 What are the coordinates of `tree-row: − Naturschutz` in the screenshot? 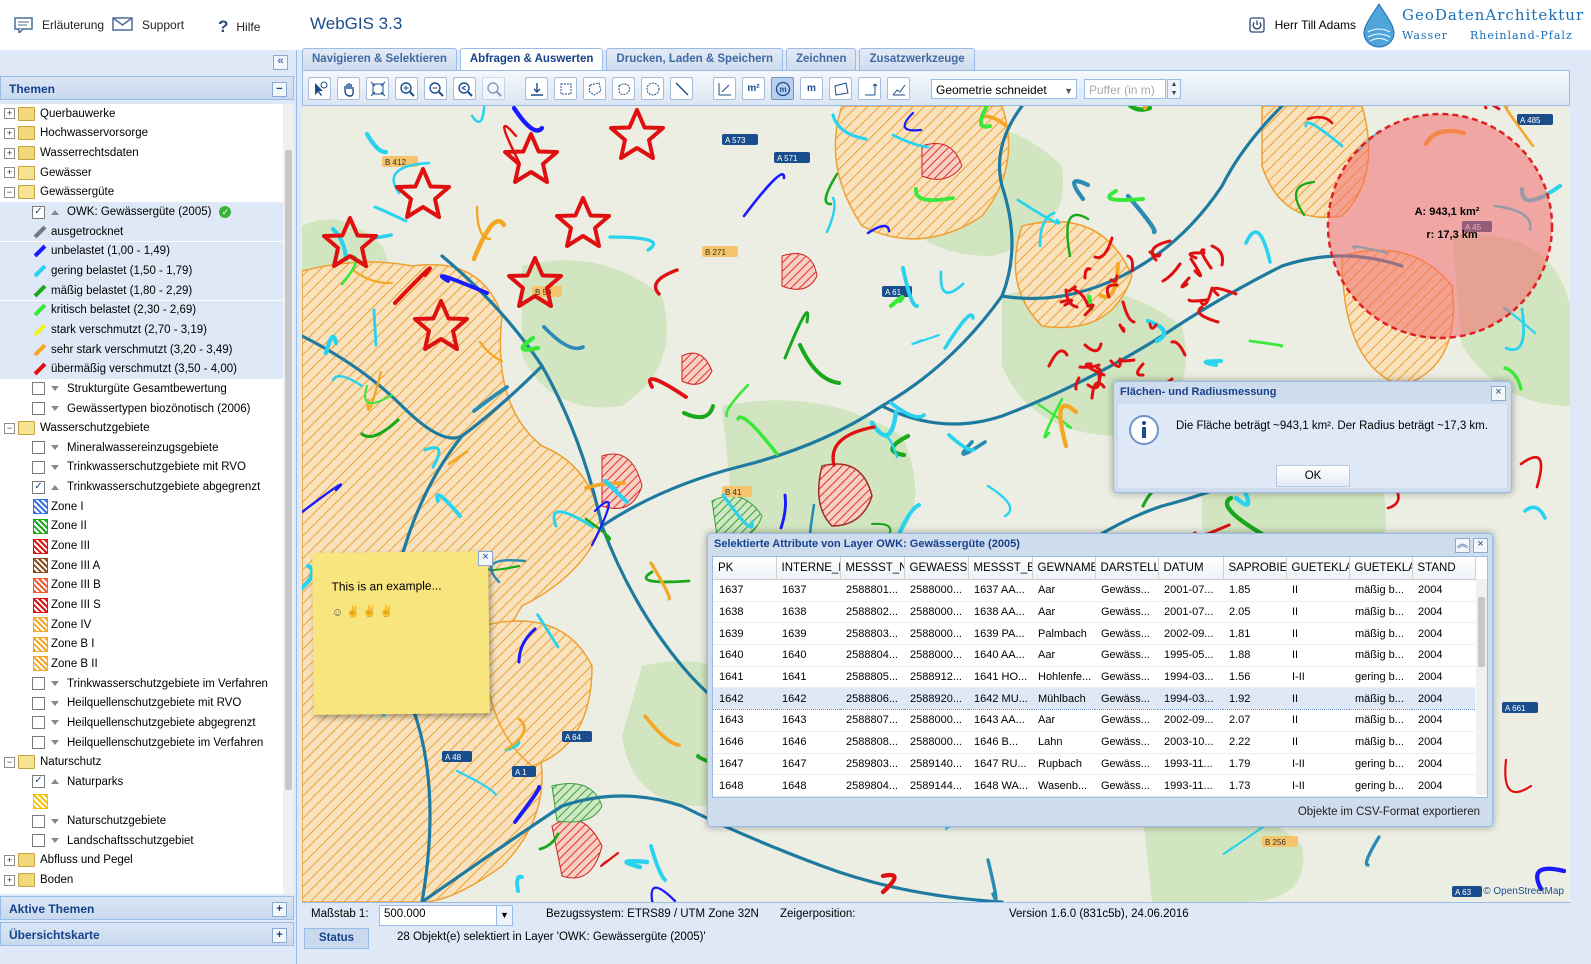 It's located at (141, 762).